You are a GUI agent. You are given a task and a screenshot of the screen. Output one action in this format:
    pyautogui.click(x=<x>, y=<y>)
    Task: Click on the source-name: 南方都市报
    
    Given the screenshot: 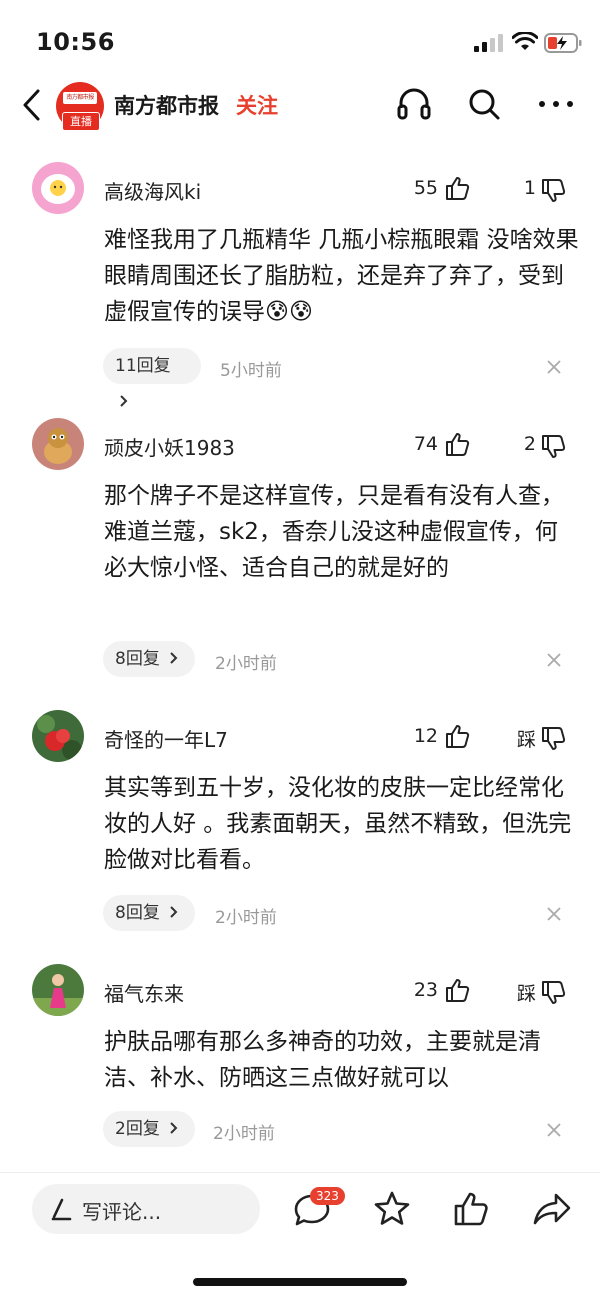 What is the action you would take?
    pyautogui.click(x=166, y=105)
    